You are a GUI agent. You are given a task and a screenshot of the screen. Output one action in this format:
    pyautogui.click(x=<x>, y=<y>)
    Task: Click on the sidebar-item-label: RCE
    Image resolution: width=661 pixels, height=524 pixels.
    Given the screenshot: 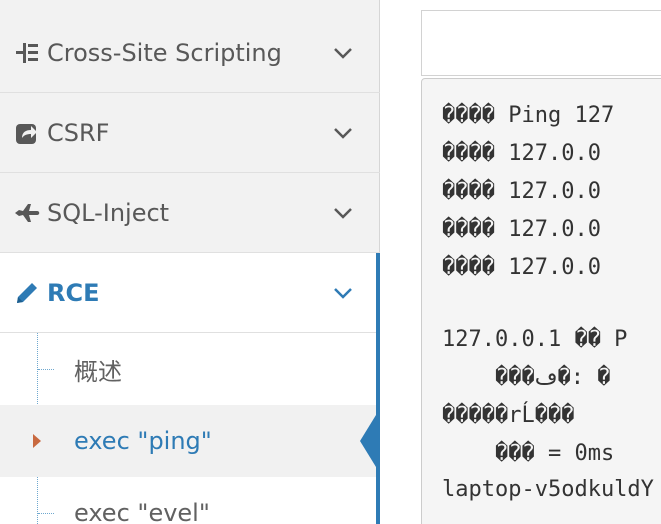 What is the action you would take?
    pyautogui.click(x=73, y=292)
    